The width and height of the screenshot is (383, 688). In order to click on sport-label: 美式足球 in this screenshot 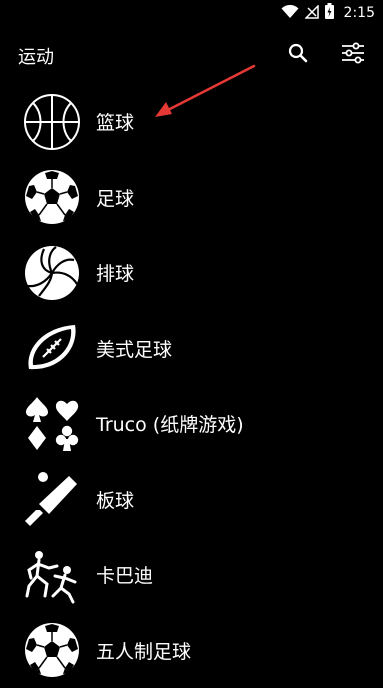, I will do `click(134, 348)`.